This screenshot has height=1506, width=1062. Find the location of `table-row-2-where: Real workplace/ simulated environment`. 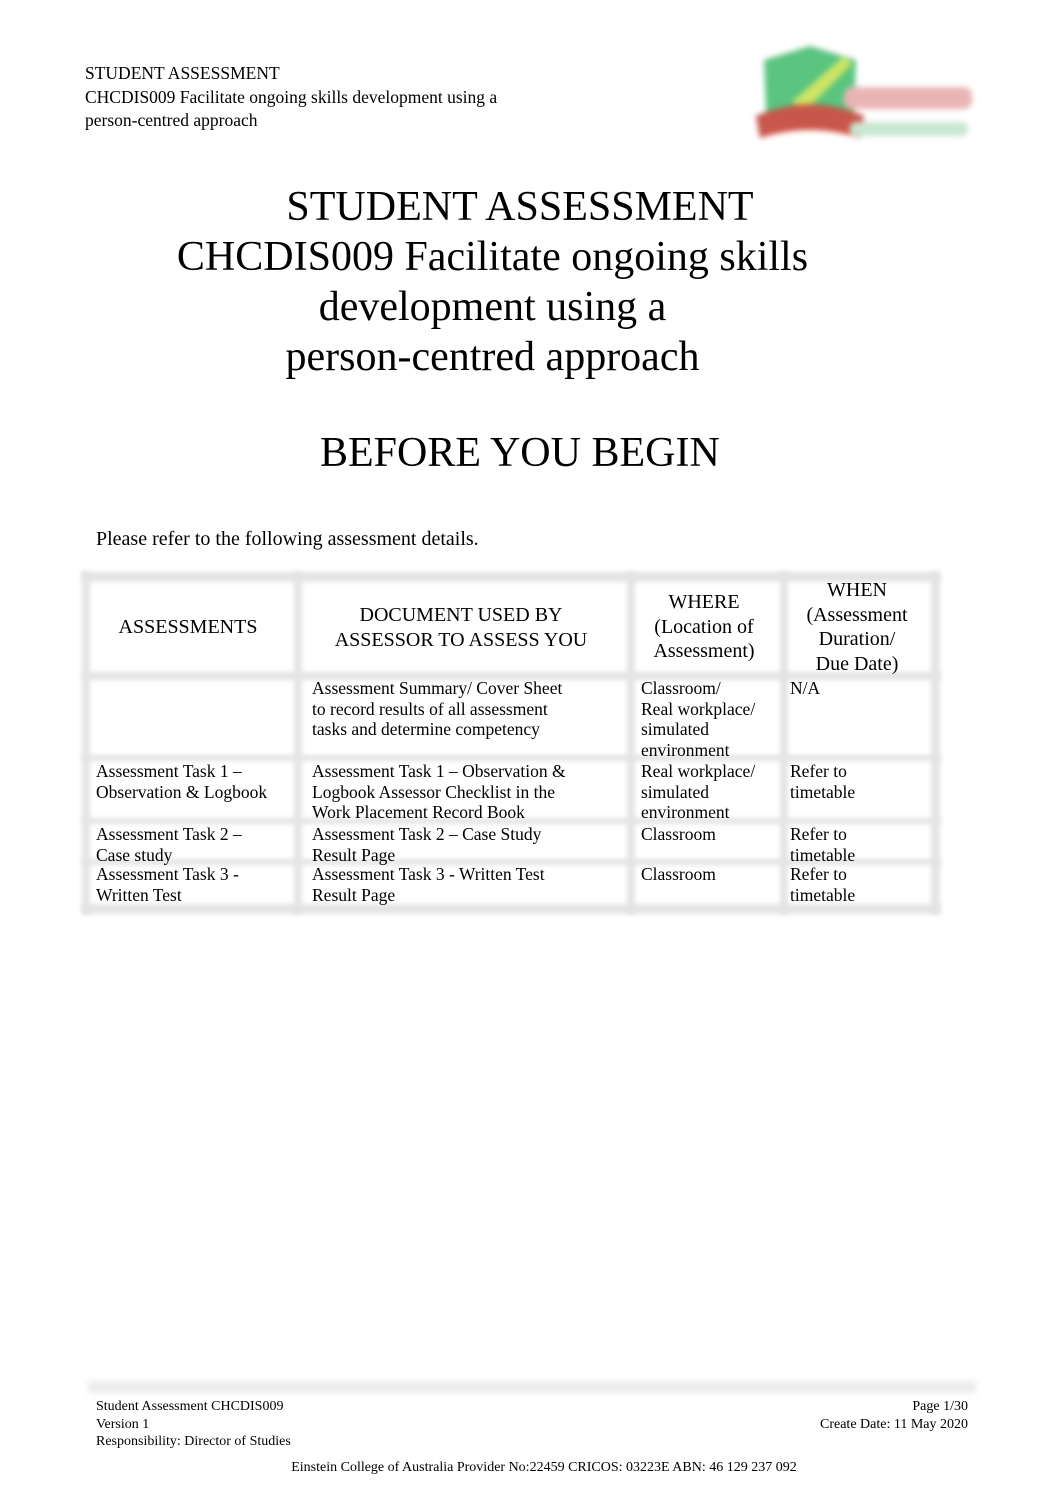

table-row-2-where: Real workplace/ simulated environment is located at coordinates (711, 792).